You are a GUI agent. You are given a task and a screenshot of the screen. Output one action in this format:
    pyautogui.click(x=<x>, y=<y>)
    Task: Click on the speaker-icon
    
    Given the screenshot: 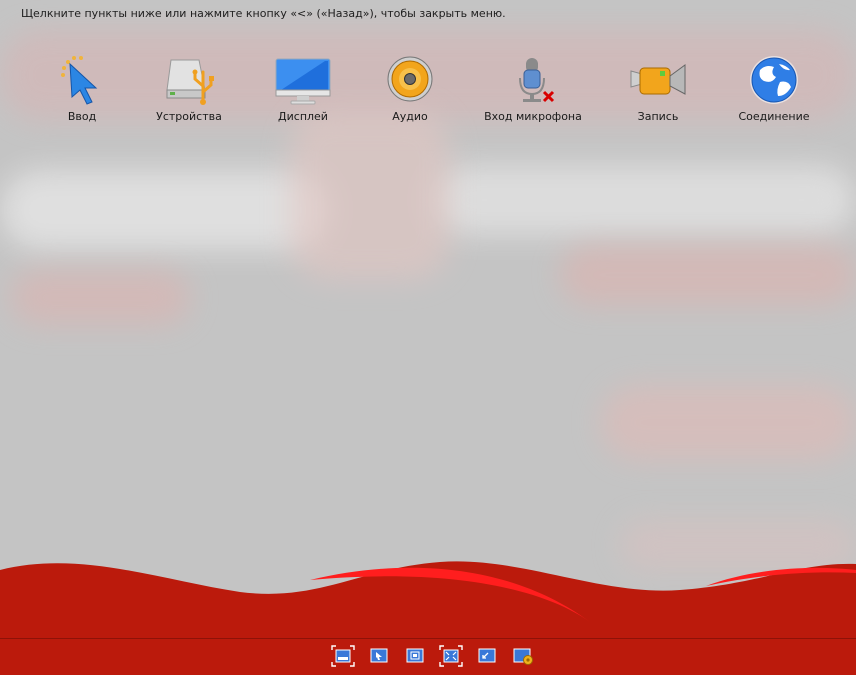 What is the action you would take?
    pyautogui.click(x=410, y=80)
    